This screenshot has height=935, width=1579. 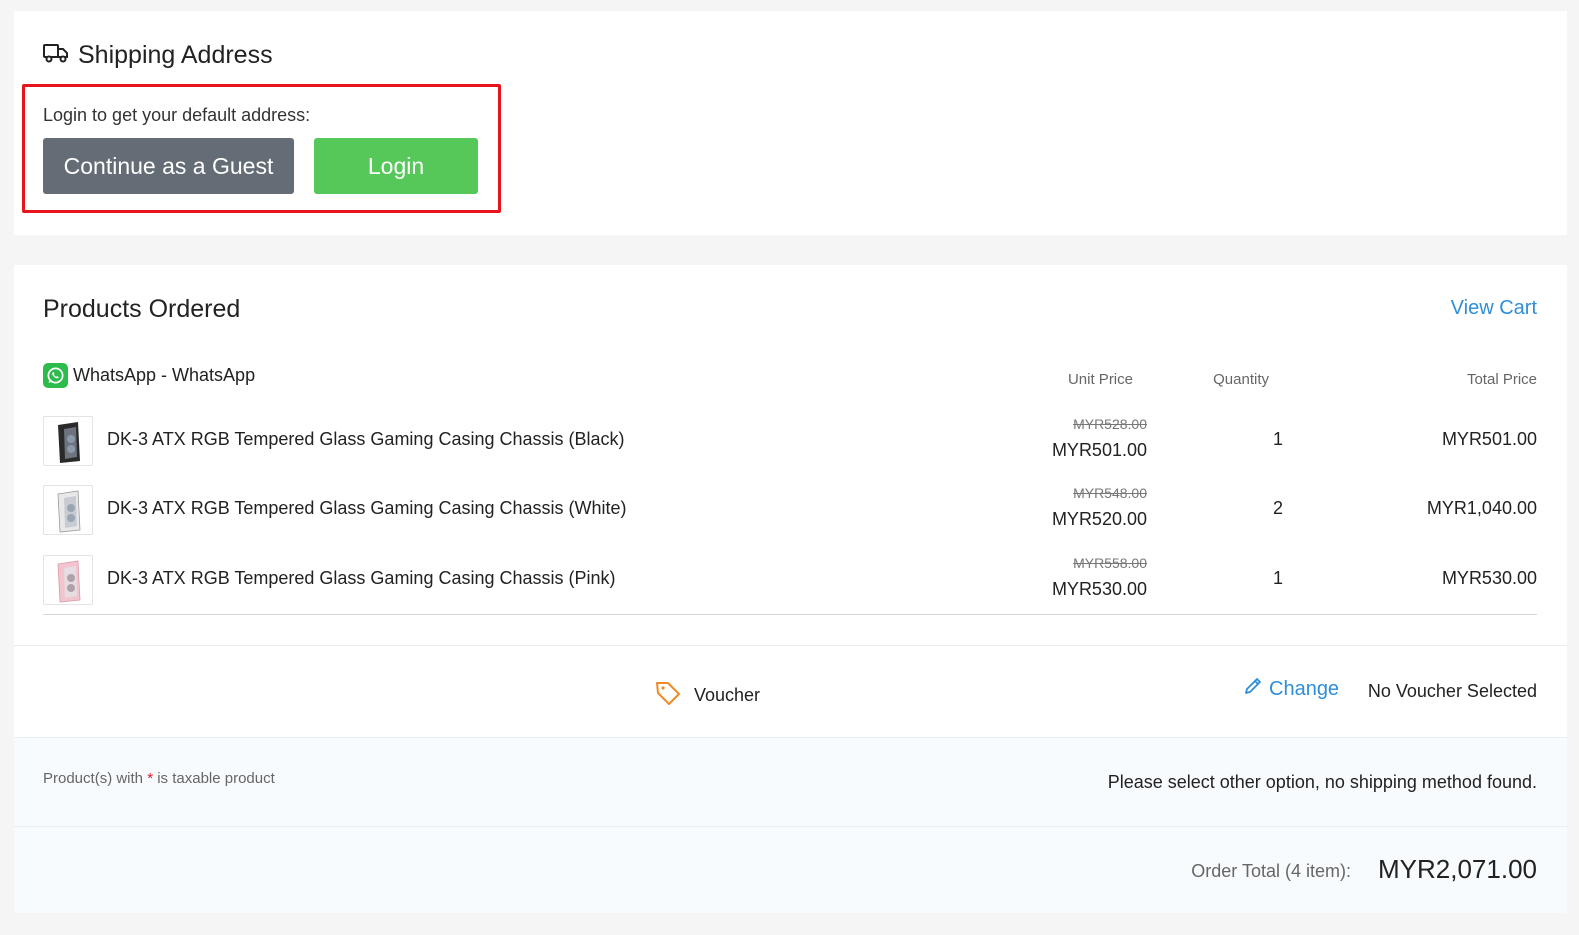 I want to click on unit-price: MYR530.00, so click(x=1099, y=589).